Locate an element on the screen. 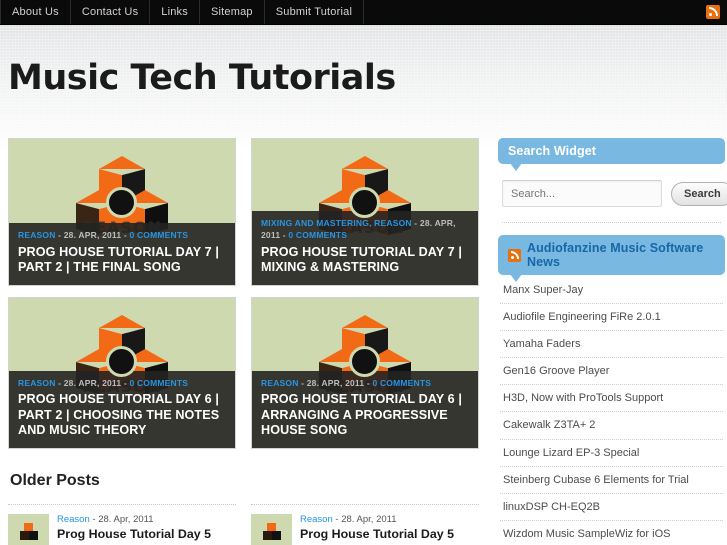 Image resolution: width=727 pixels, height=545 pixels. list-item: Cakewalk Z3TA+ 2 is located at coordinates (611, 426).